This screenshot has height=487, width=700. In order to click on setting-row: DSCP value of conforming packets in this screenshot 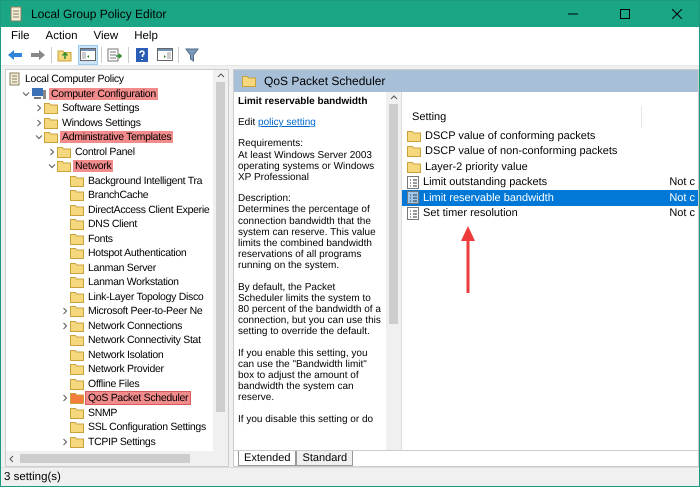, I will do `click(550, 136)`.